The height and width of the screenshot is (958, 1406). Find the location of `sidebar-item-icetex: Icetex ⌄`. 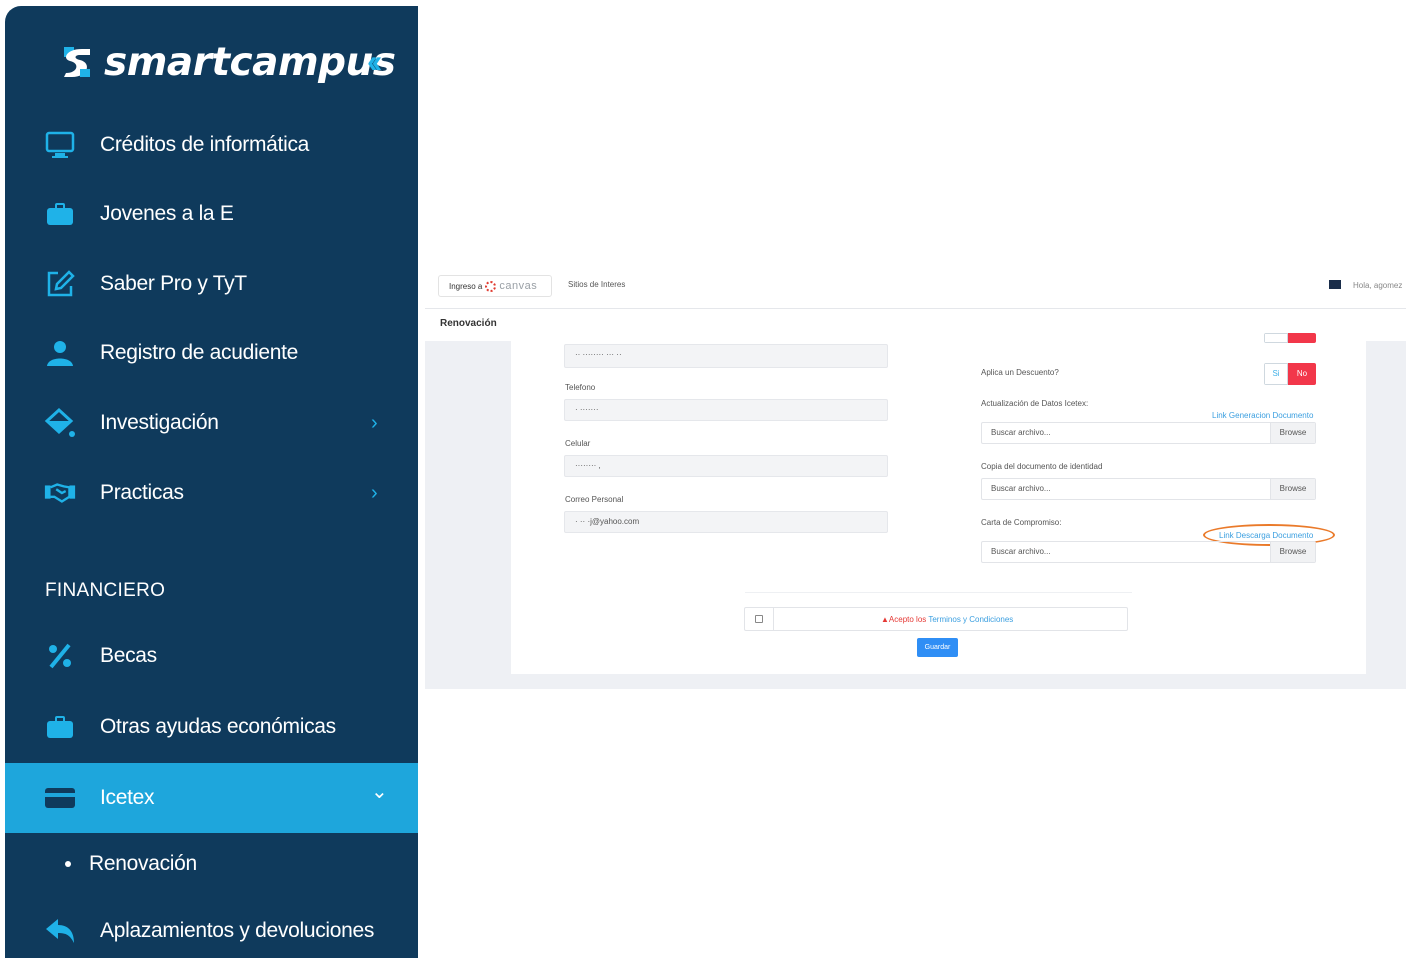

sidebar-item-icetex: Icetex ⌄ is located at coordinates (211, 798).